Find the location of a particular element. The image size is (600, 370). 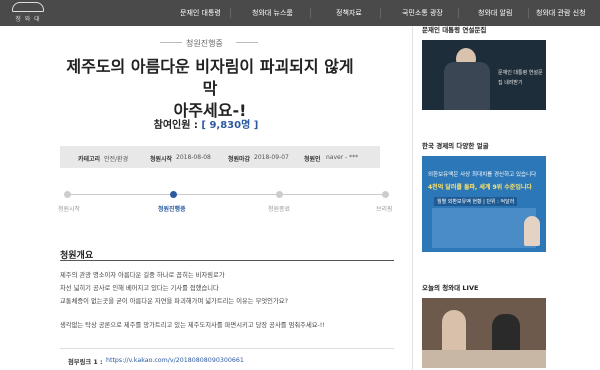

progress-dot-start is located at coordinates (67, 194).